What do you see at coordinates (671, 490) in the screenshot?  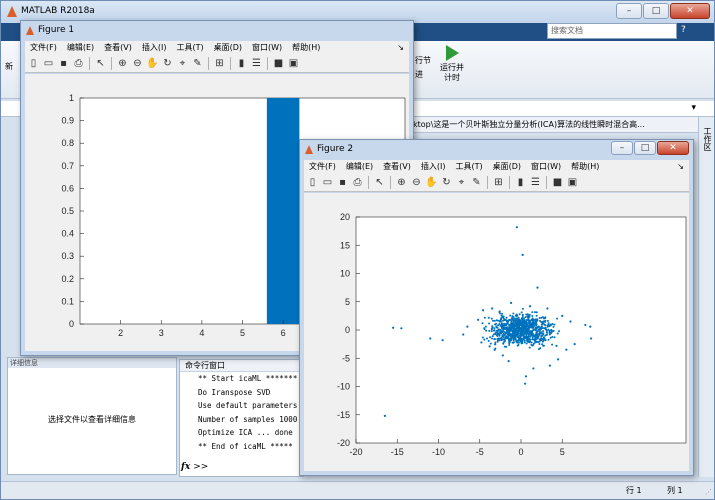 I see `status-col-label: 列` at bounding box center [671, 490].